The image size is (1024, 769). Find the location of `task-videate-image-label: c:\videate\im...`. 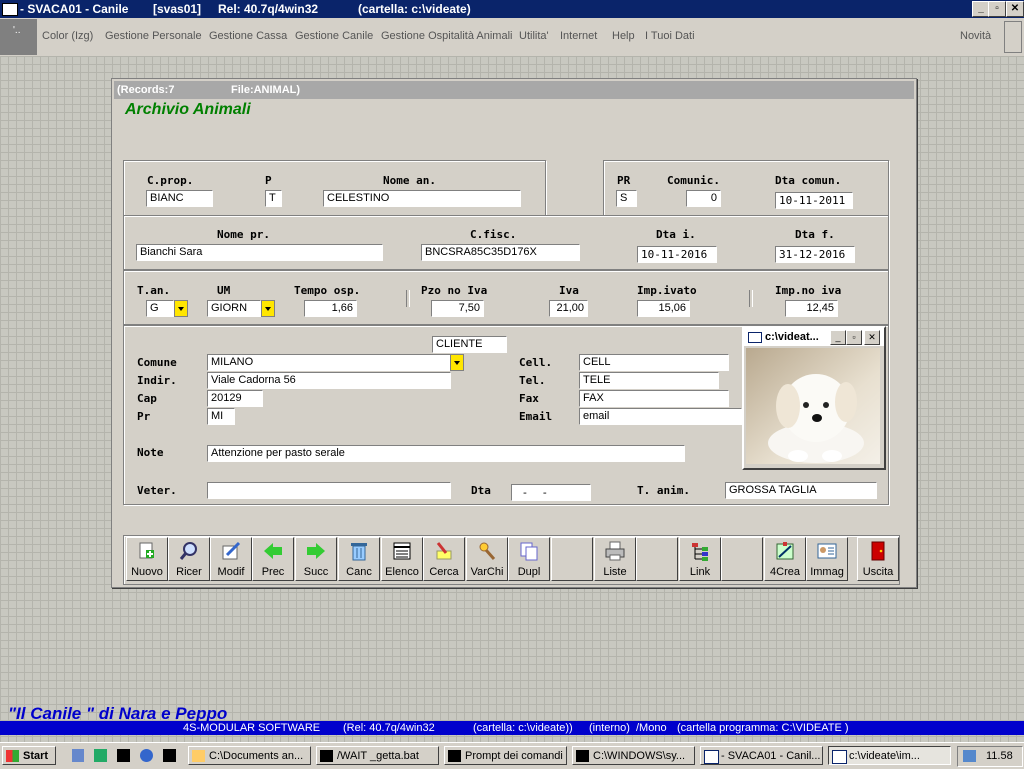

task-videate-image-label: c:\videate\im... is located at coordinates (884, 756).